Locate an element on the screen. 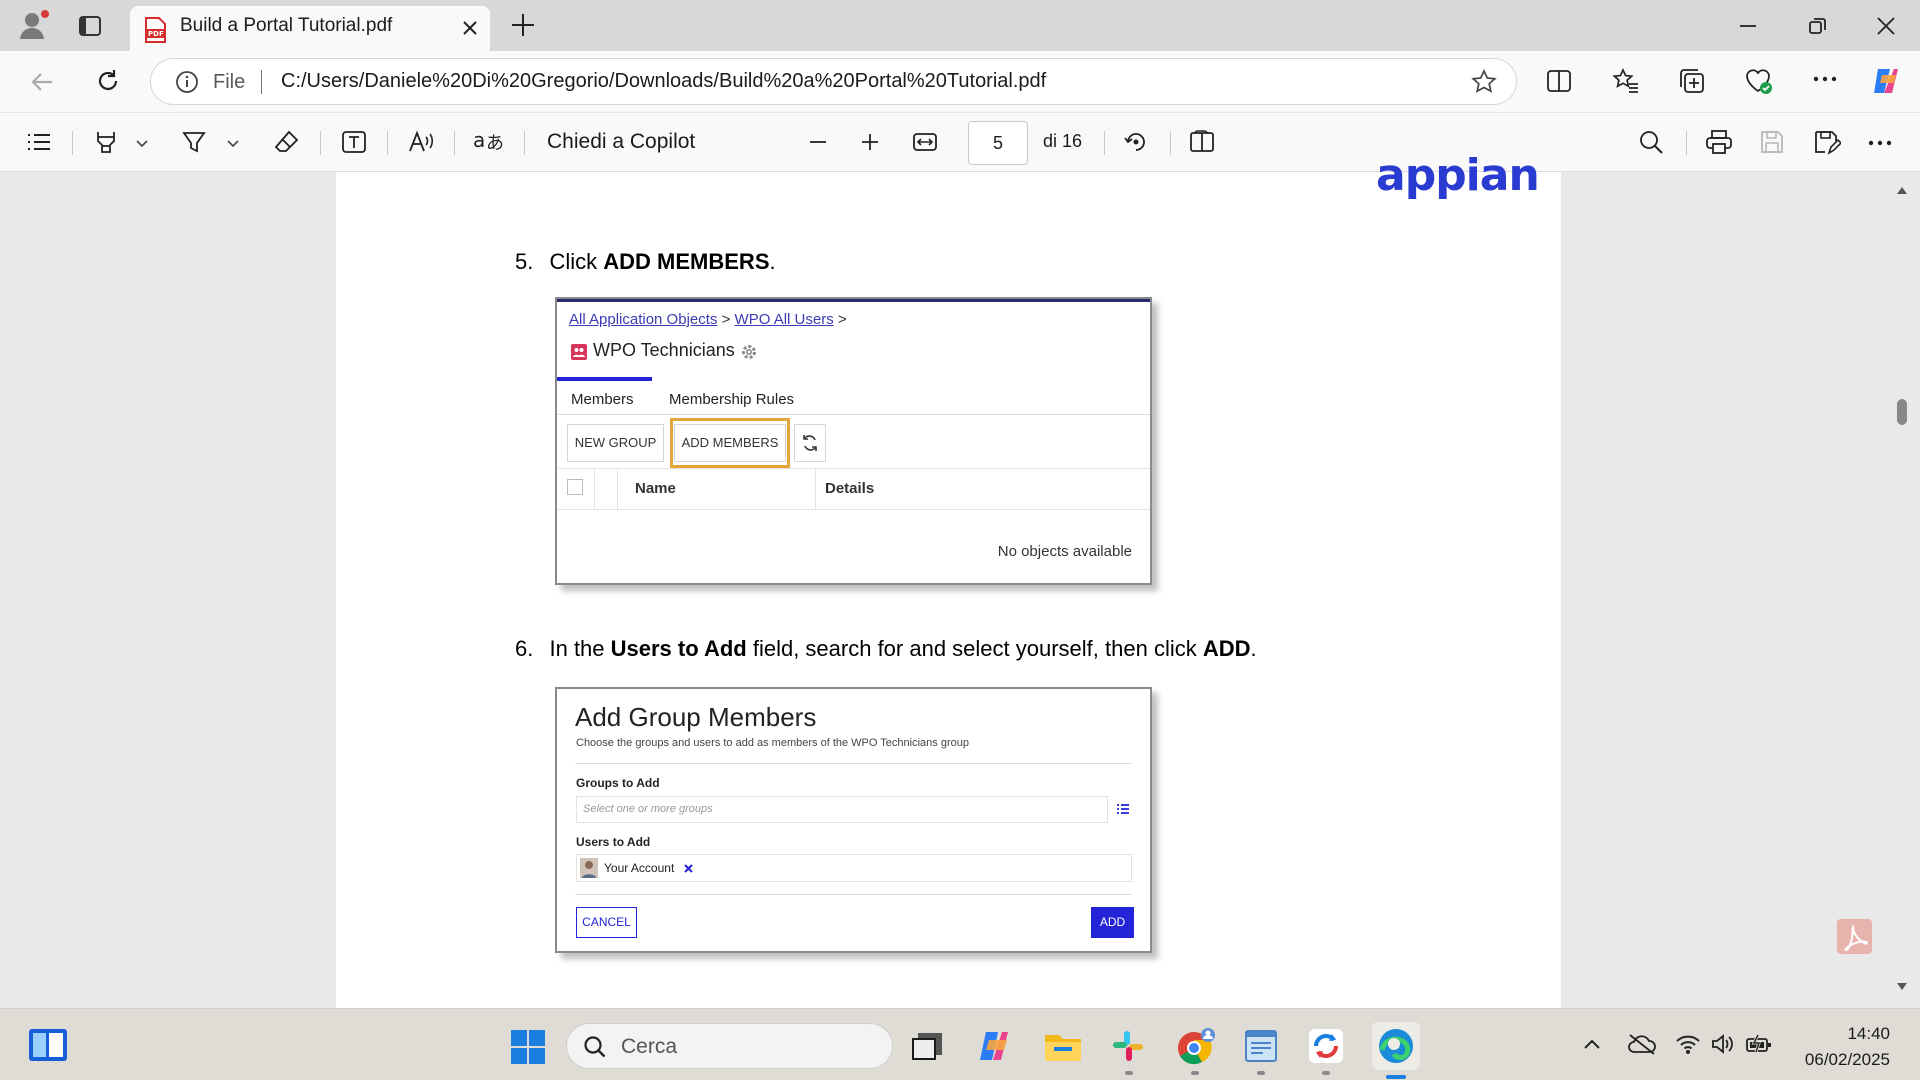 The image size is (1920, 1080). tab-actions-icon is located at coordinates (90, 26).